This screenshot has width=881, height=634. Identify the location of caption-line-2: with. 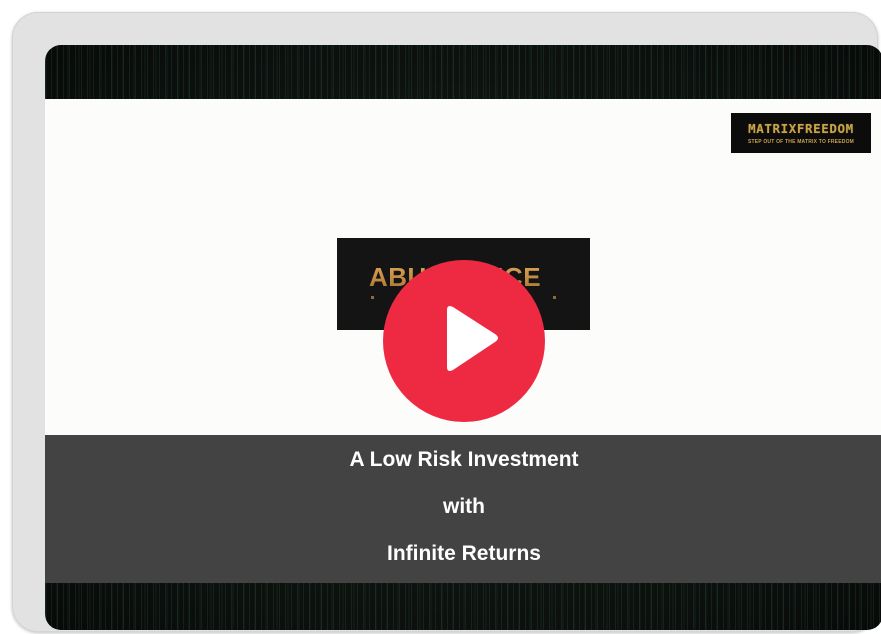
(464, 506).